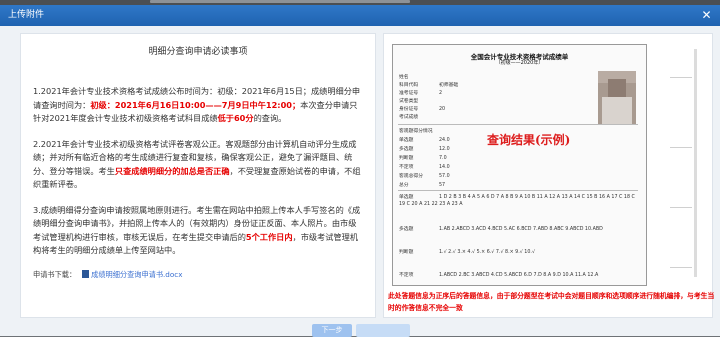 This screenshot has width=720, height=337. I want to click on download-row: 申请书下载： 成绩明细分查询申请书.docx, so click(107, 275).